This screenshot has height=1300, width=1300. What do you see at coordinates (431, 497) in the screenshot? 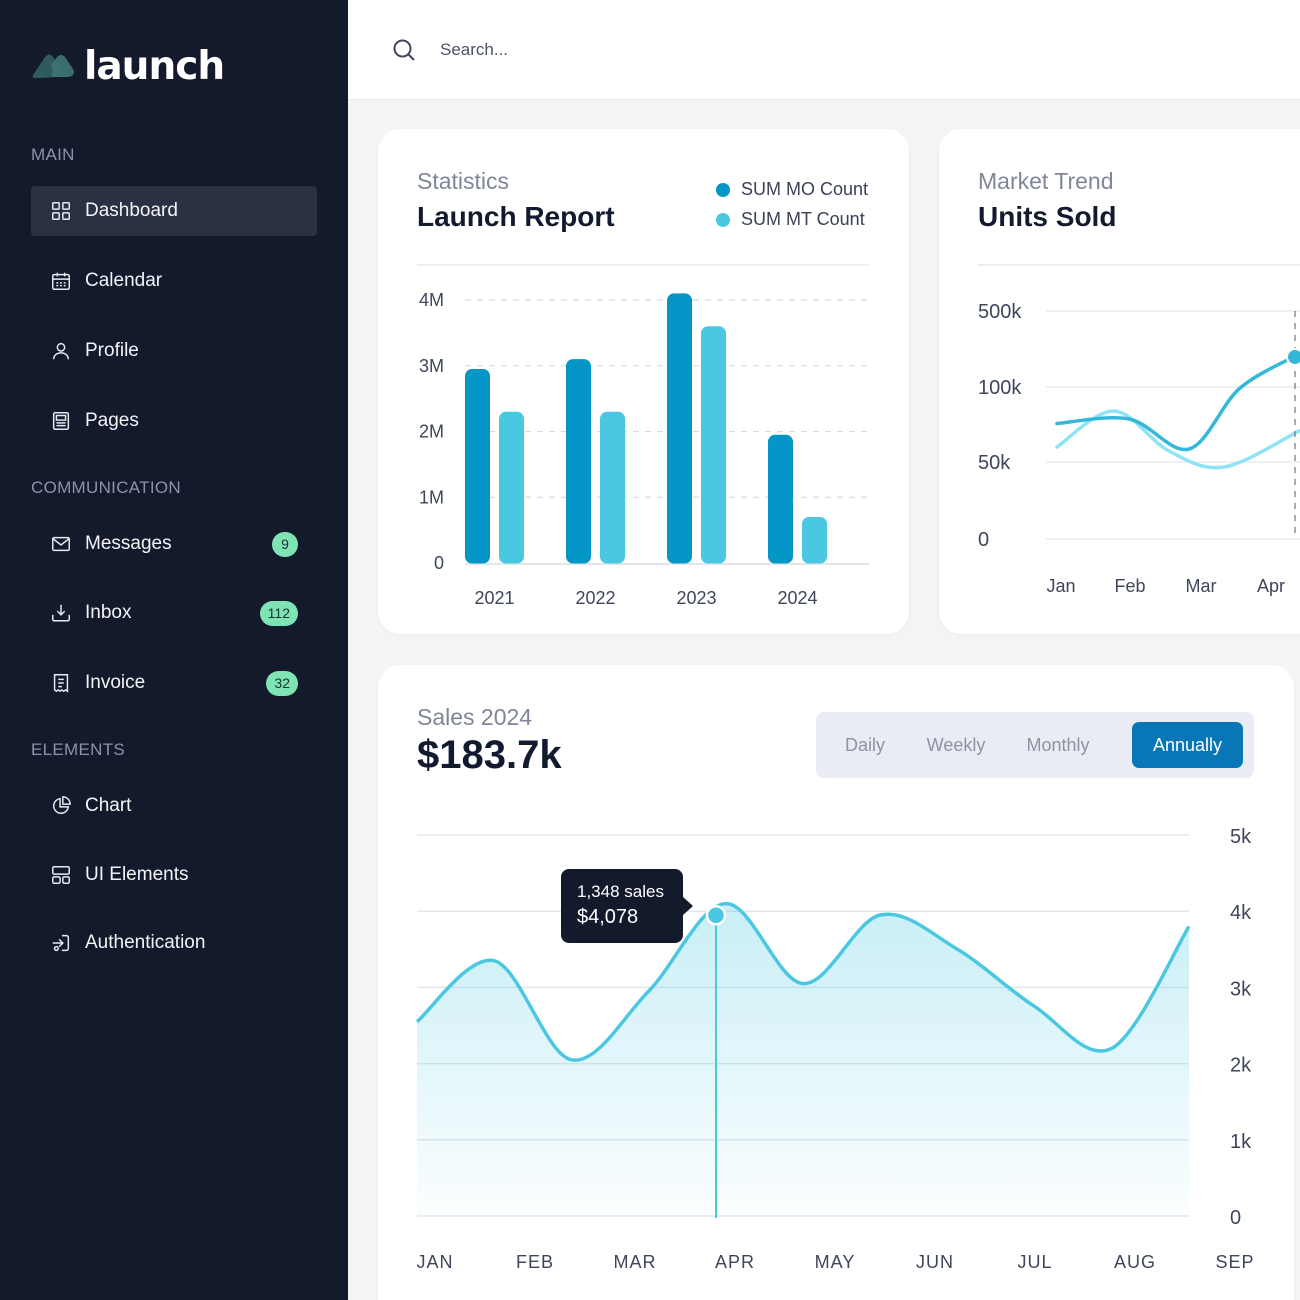
I see `y-tick-label: 1M` at bounding box center [431, 497].